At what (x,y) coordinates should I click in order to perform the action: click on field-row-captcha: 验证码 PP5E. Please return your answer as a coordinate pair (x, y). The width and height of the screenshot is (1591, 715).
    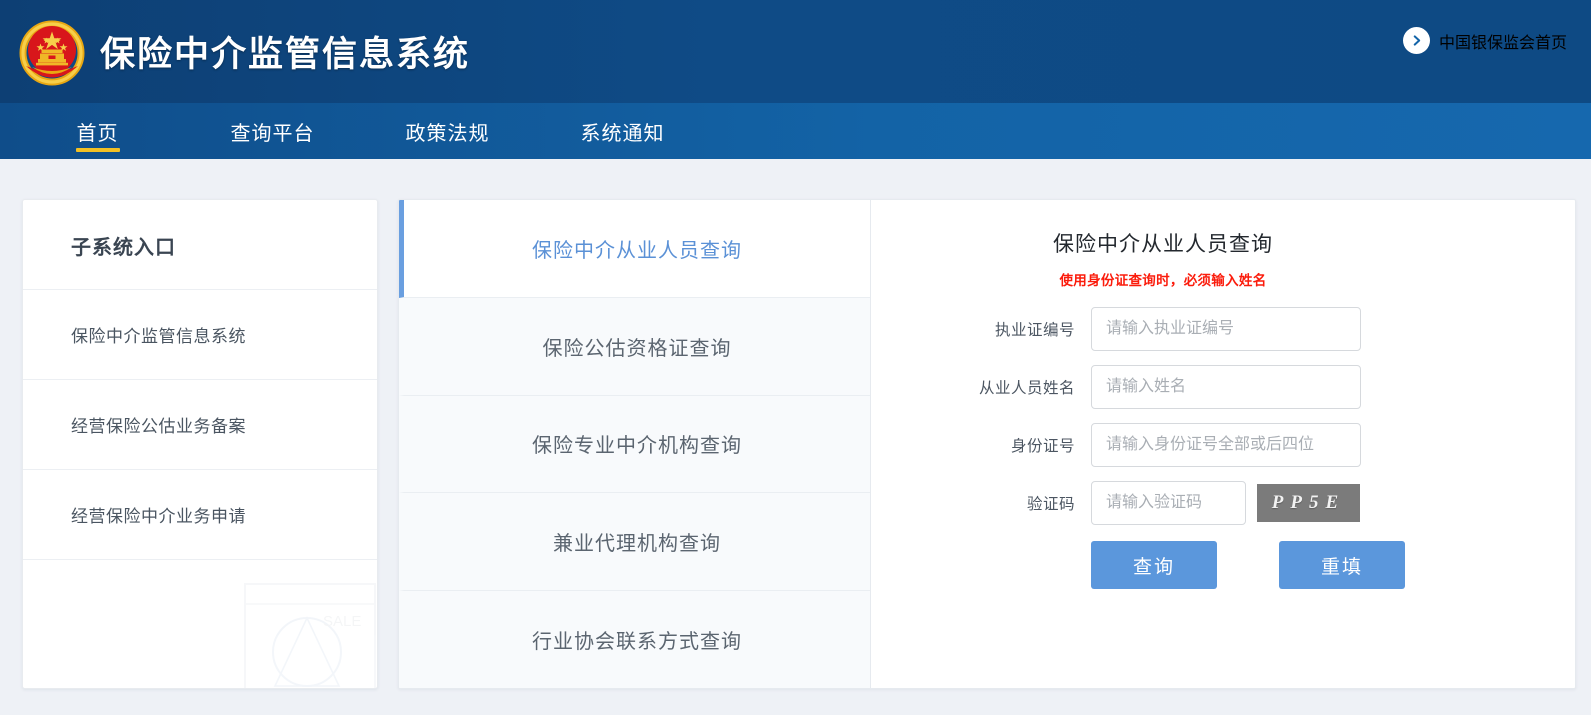
    Looking at the image, I should click on (1223, 503).